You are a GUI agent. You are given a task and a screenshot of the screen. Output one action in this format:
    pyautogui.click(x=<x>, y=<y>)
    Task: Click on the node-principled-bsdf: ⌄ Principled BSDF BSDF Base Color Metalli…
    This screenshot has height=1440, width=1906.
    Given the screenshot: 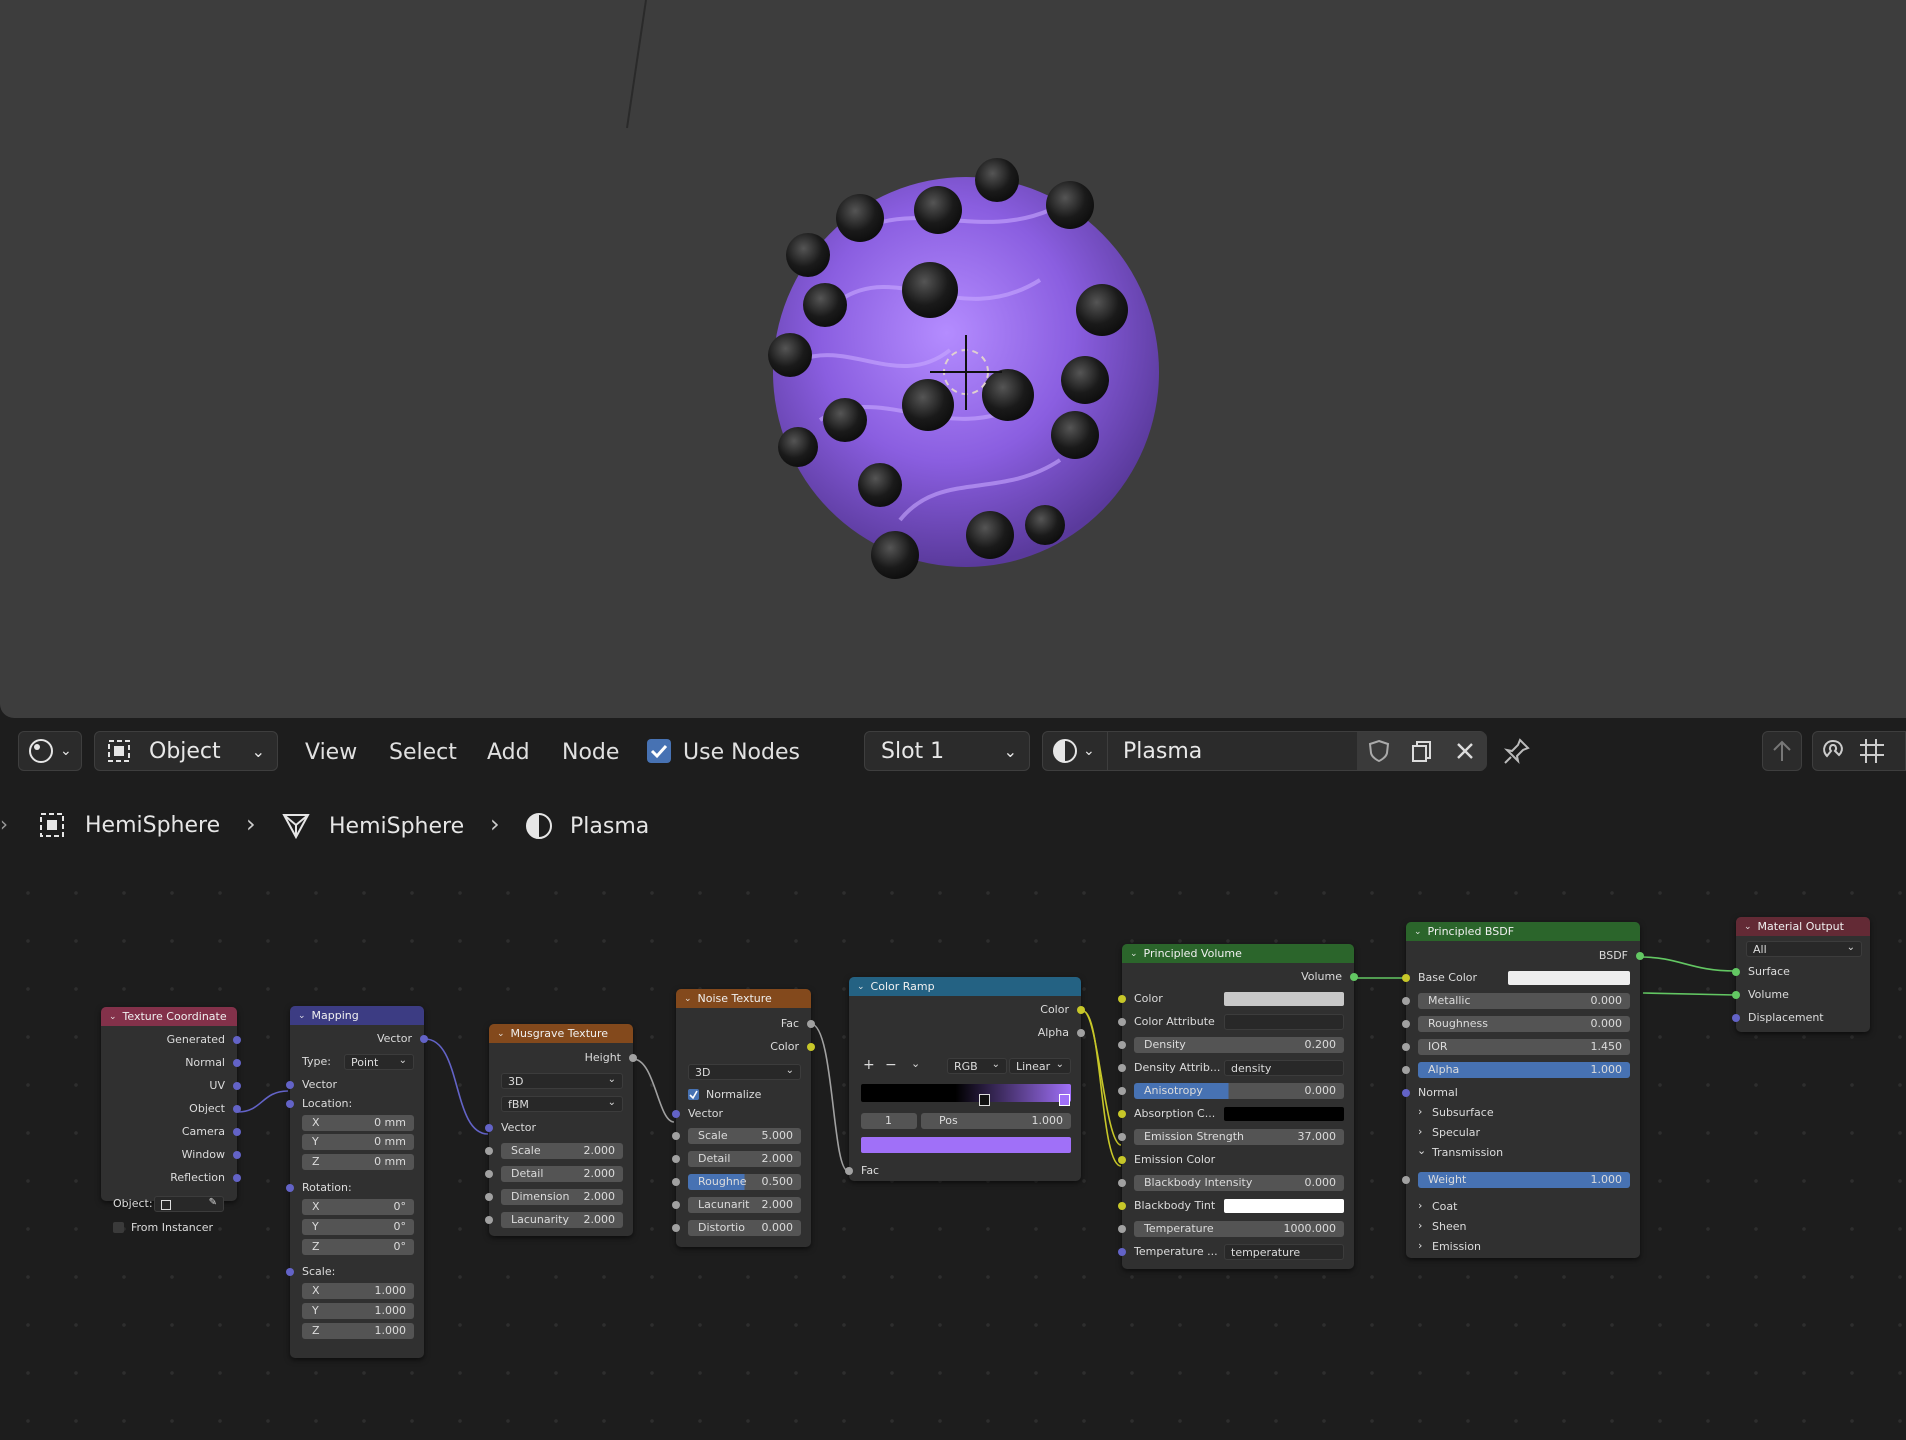 What is the action you would take?
    pyautogui.click(x=1523, y=1090)
    